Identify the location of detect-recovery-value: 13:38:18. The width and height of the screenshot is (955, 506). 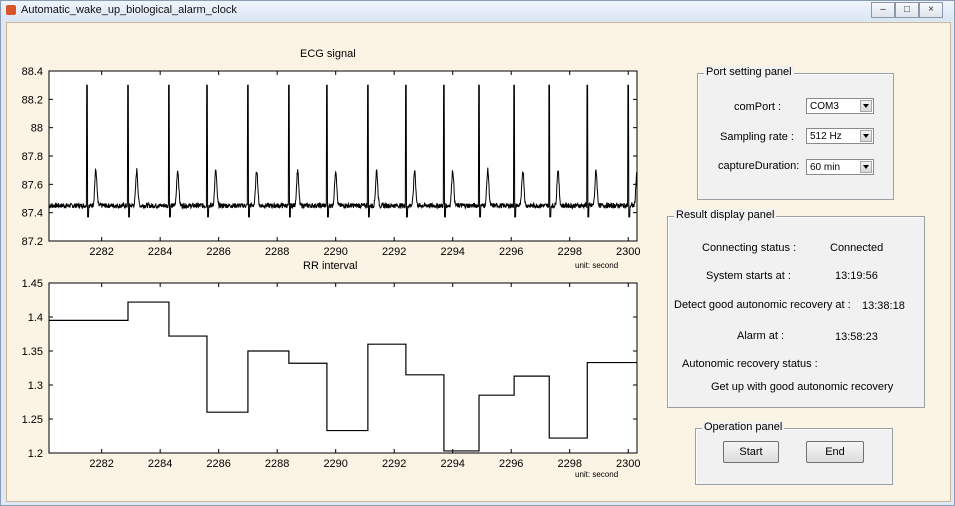
(883, 306).